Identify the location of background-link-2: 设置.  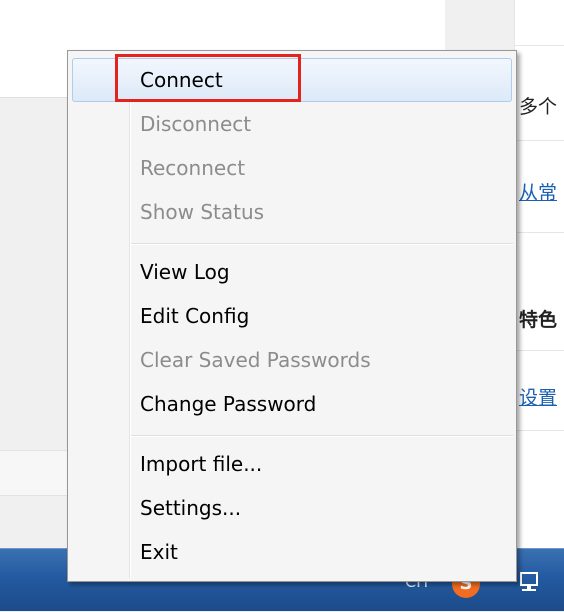
(538, 396).